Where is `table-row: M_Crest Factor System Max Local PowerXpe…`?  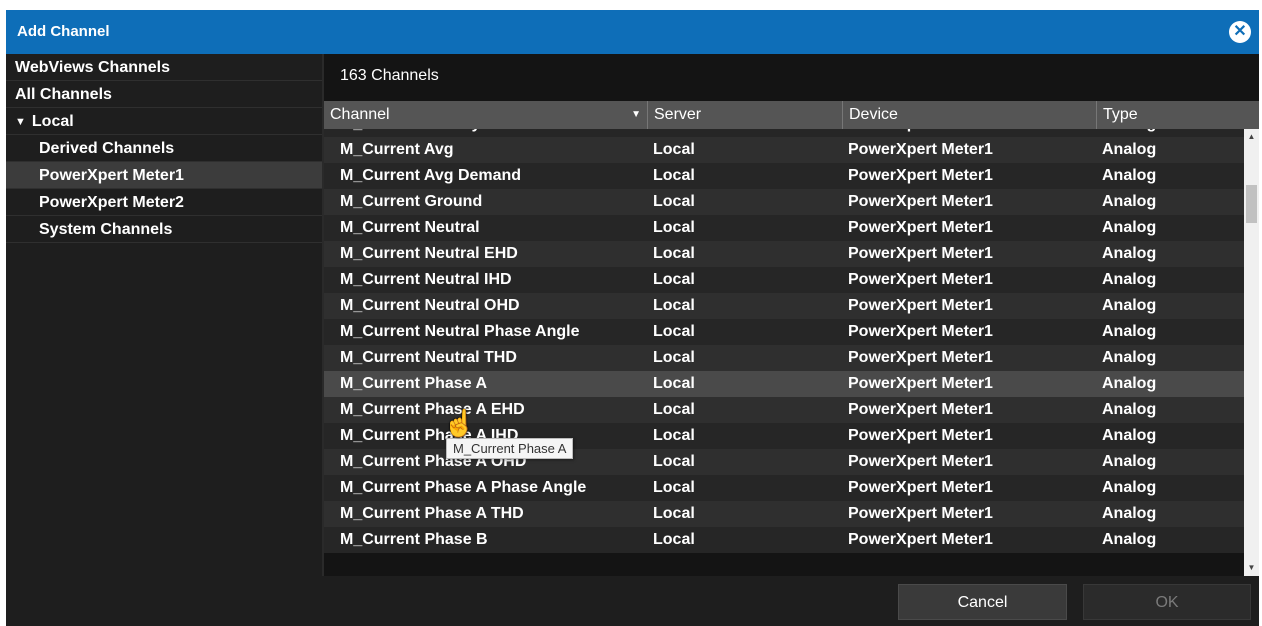 table-row: M_Crest Factor System Max Local PowerXpe… is located at coordinates (784, 133).